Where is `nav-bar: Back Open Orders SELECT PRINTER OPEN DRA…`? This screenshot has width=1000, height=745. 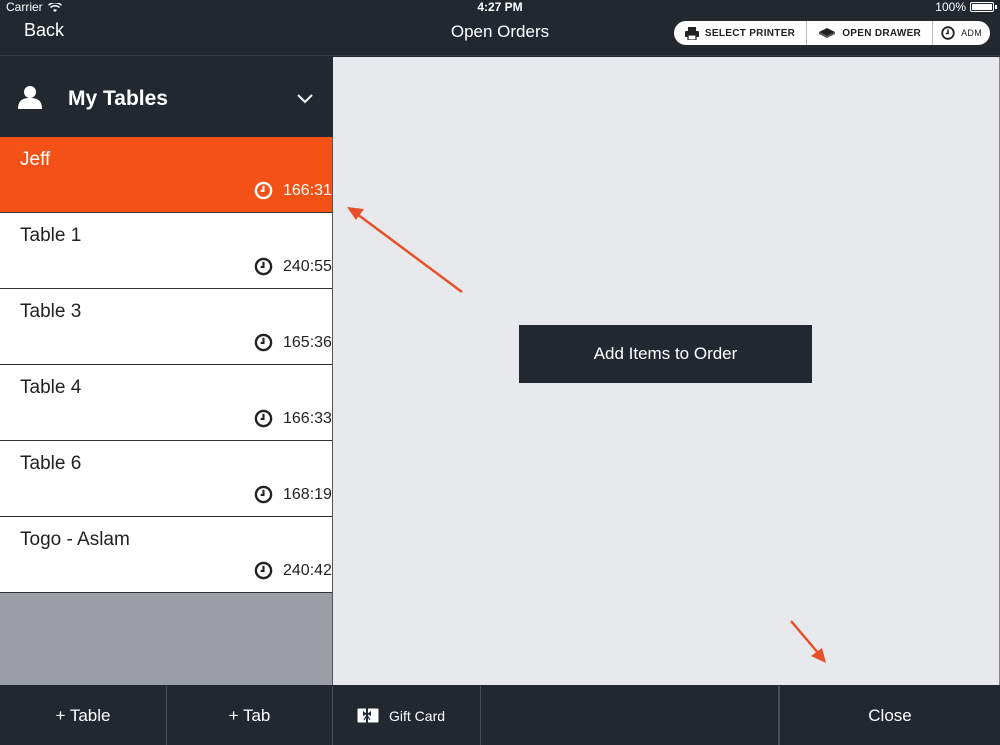
nav-bar: Back Open Orders SELECT PRINTER OPEN DRA… is located at coordinates (500, 35).